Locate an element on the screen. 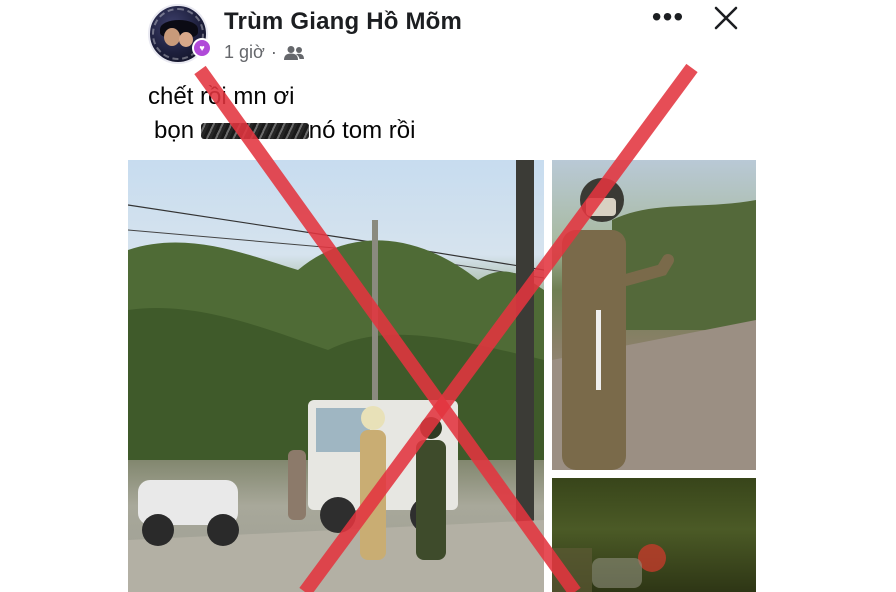 This screenshot has height=592, width=896. heart-badge-icon: ♥ is located at coordinates (202, 48).